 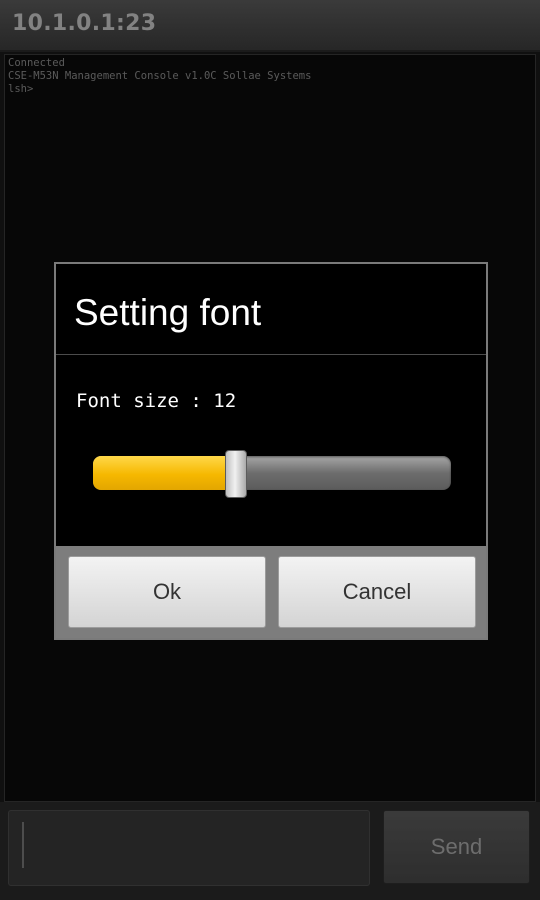 I want to click on slider-fill, so click(x=164, y=473).